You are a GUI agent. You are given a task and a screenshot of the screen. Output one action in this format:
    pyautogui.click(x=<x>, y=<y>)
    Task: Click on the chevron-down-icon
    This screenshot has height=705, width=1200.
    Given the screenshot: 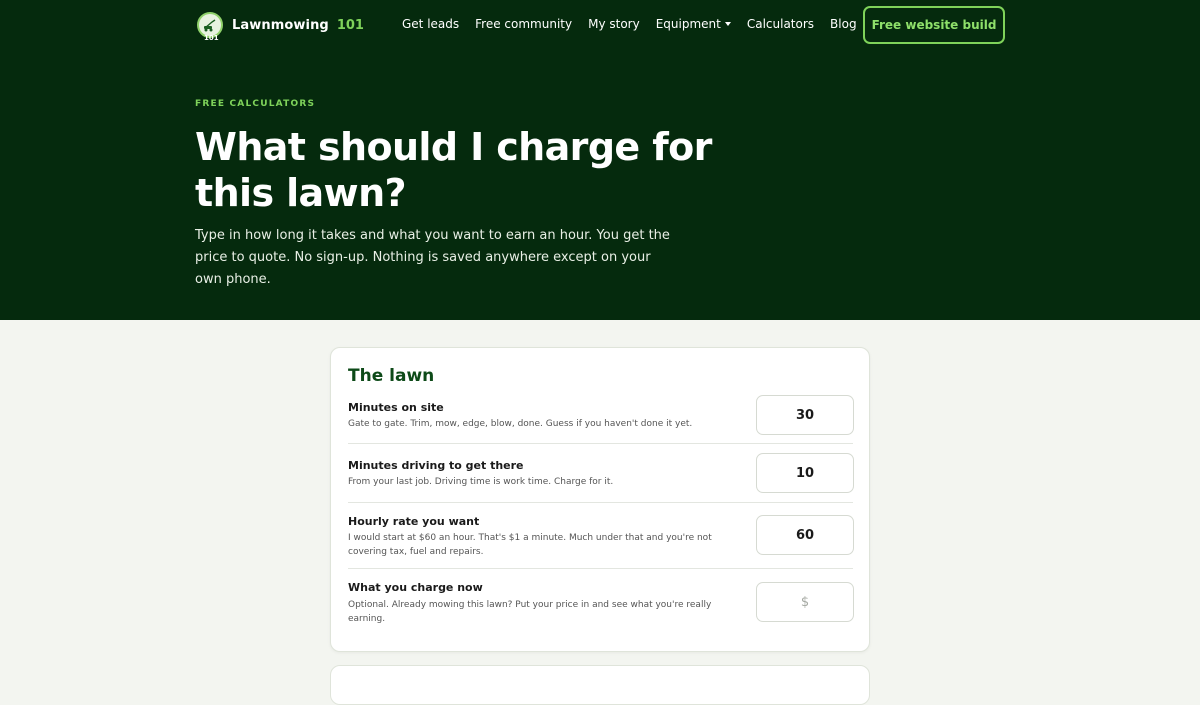 What is the action you would take?
    pyautogui.click(x=727, y=24)
    